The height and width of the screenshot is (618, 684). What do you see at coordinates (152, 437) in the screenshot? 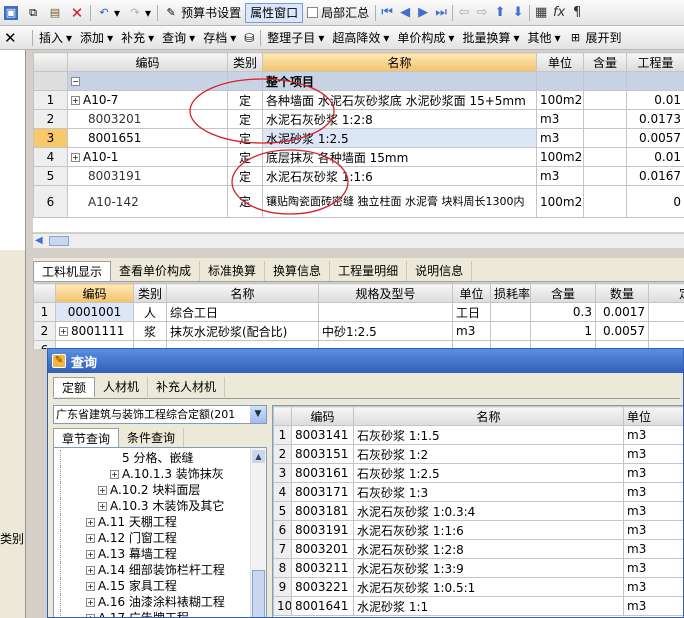
I see `tab-condition-query: 条件查询` at bounding box center [152, 437].